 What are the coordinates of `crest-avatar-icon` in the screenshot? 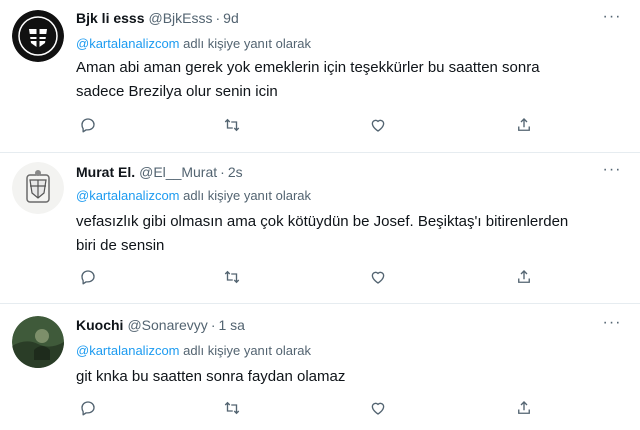 It's located at (38, 188).